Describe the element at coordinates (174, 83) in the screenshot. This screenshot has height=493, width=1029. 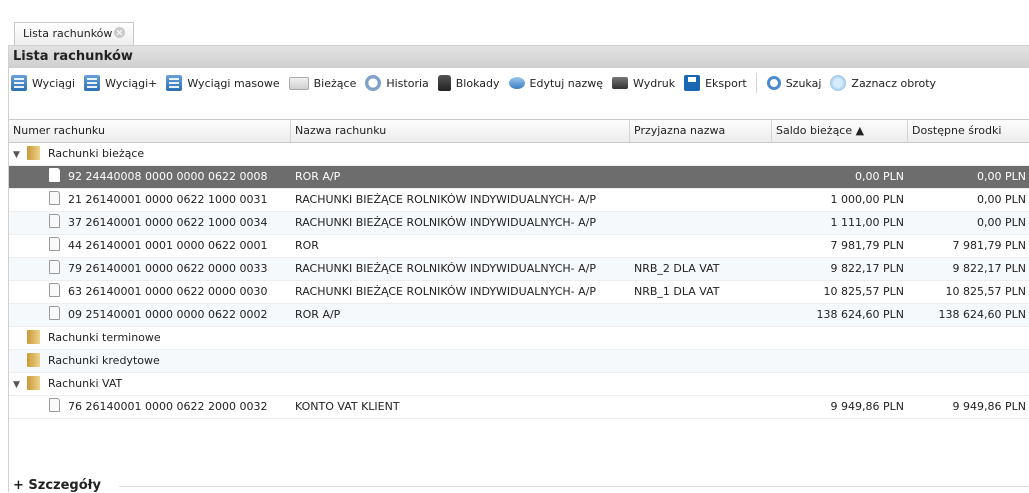
I see `bulk-statement-icon` at that location.